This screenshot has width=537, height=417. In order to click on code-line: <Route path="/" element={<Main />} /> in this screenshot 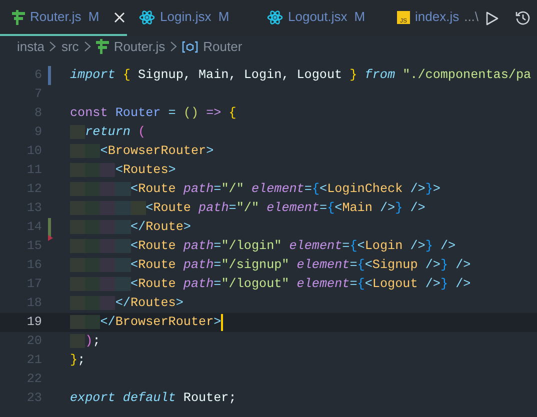, I will do `click(248, 208)`.